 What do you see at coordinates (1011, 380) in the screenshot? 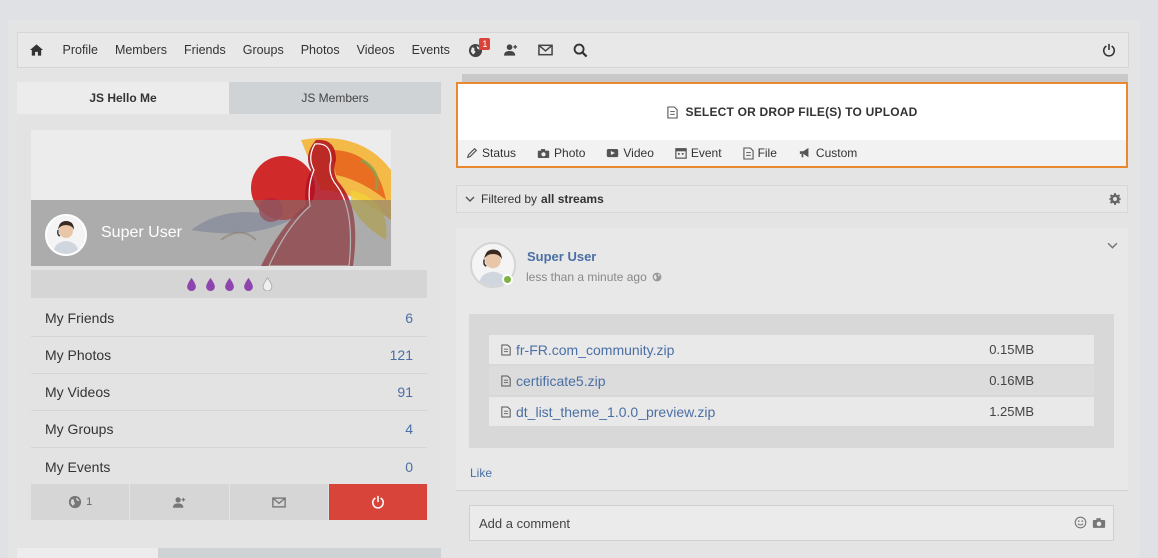
I see `file-size: 0.16MB` at bounding box center [1011, 380].